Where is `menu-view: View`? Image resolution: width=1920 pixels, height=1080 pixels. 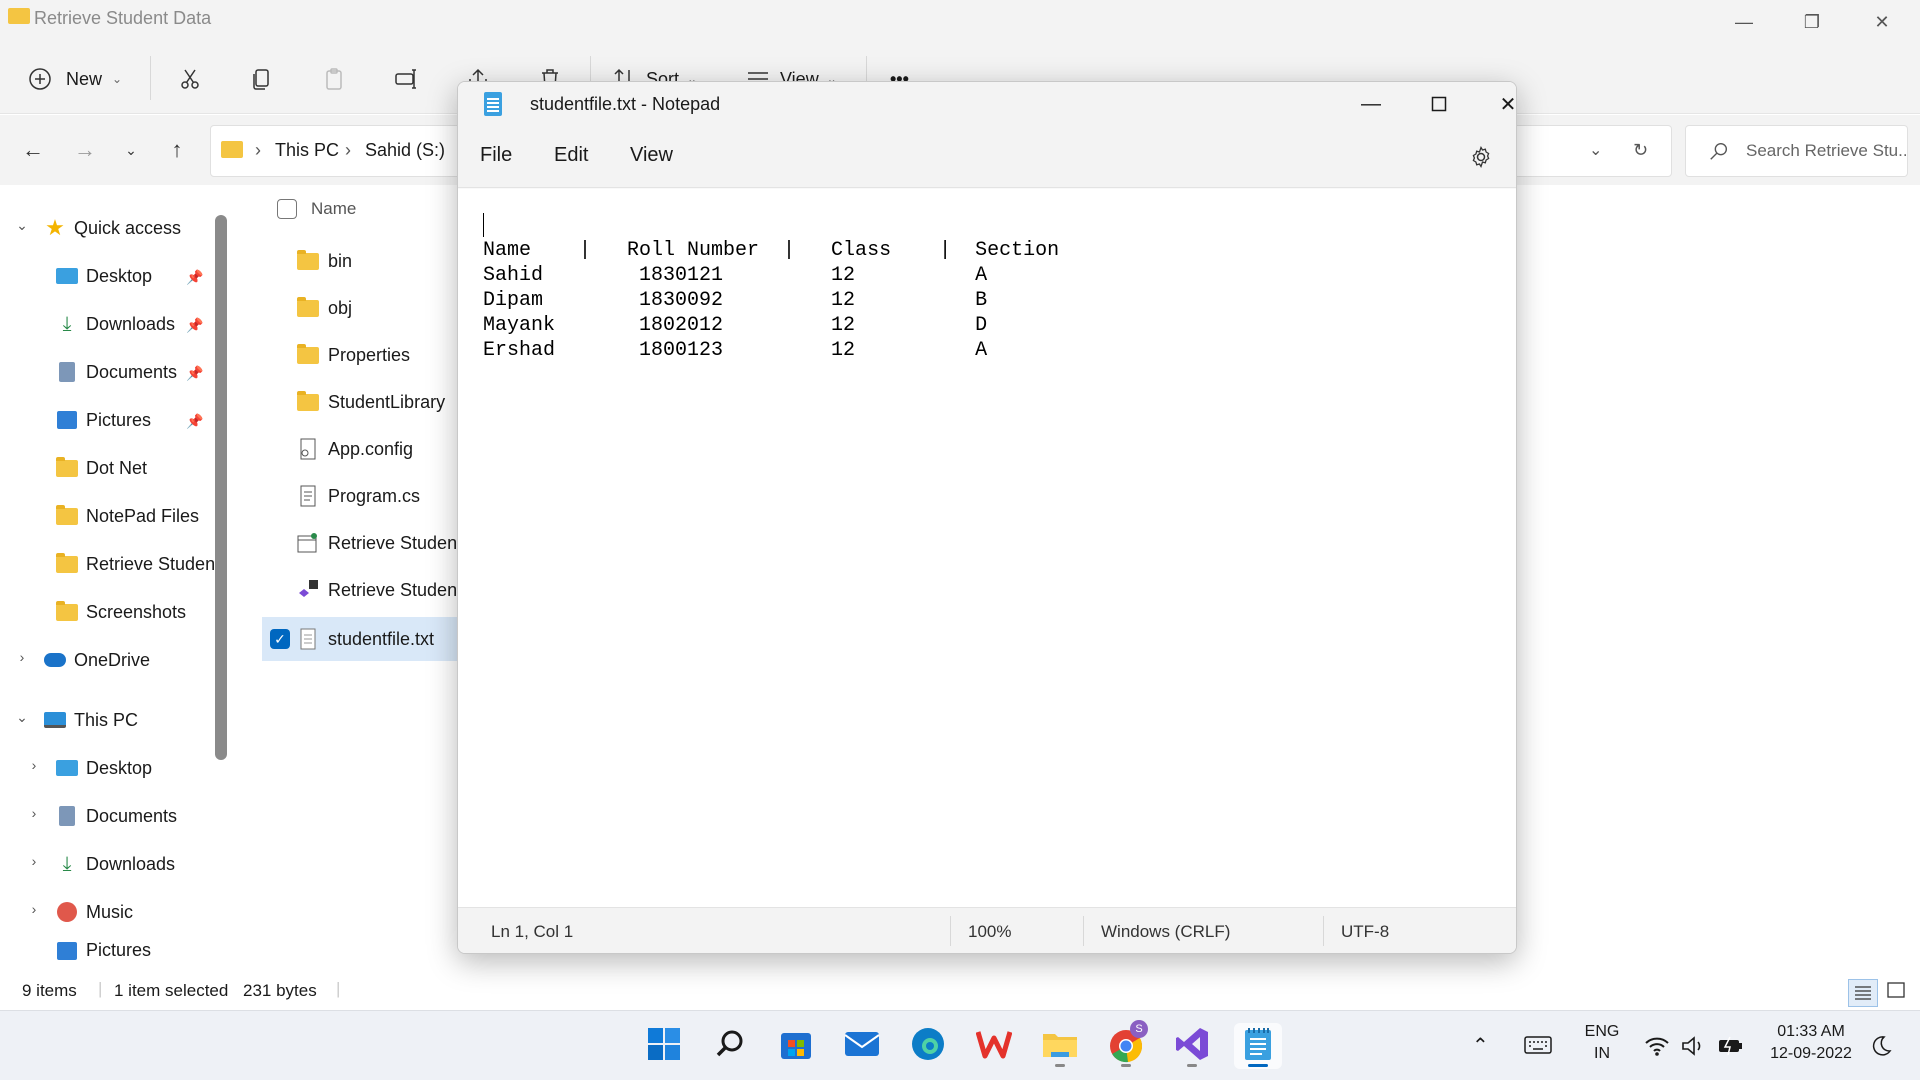
menu-view: View is located at coordinates (651, 155).